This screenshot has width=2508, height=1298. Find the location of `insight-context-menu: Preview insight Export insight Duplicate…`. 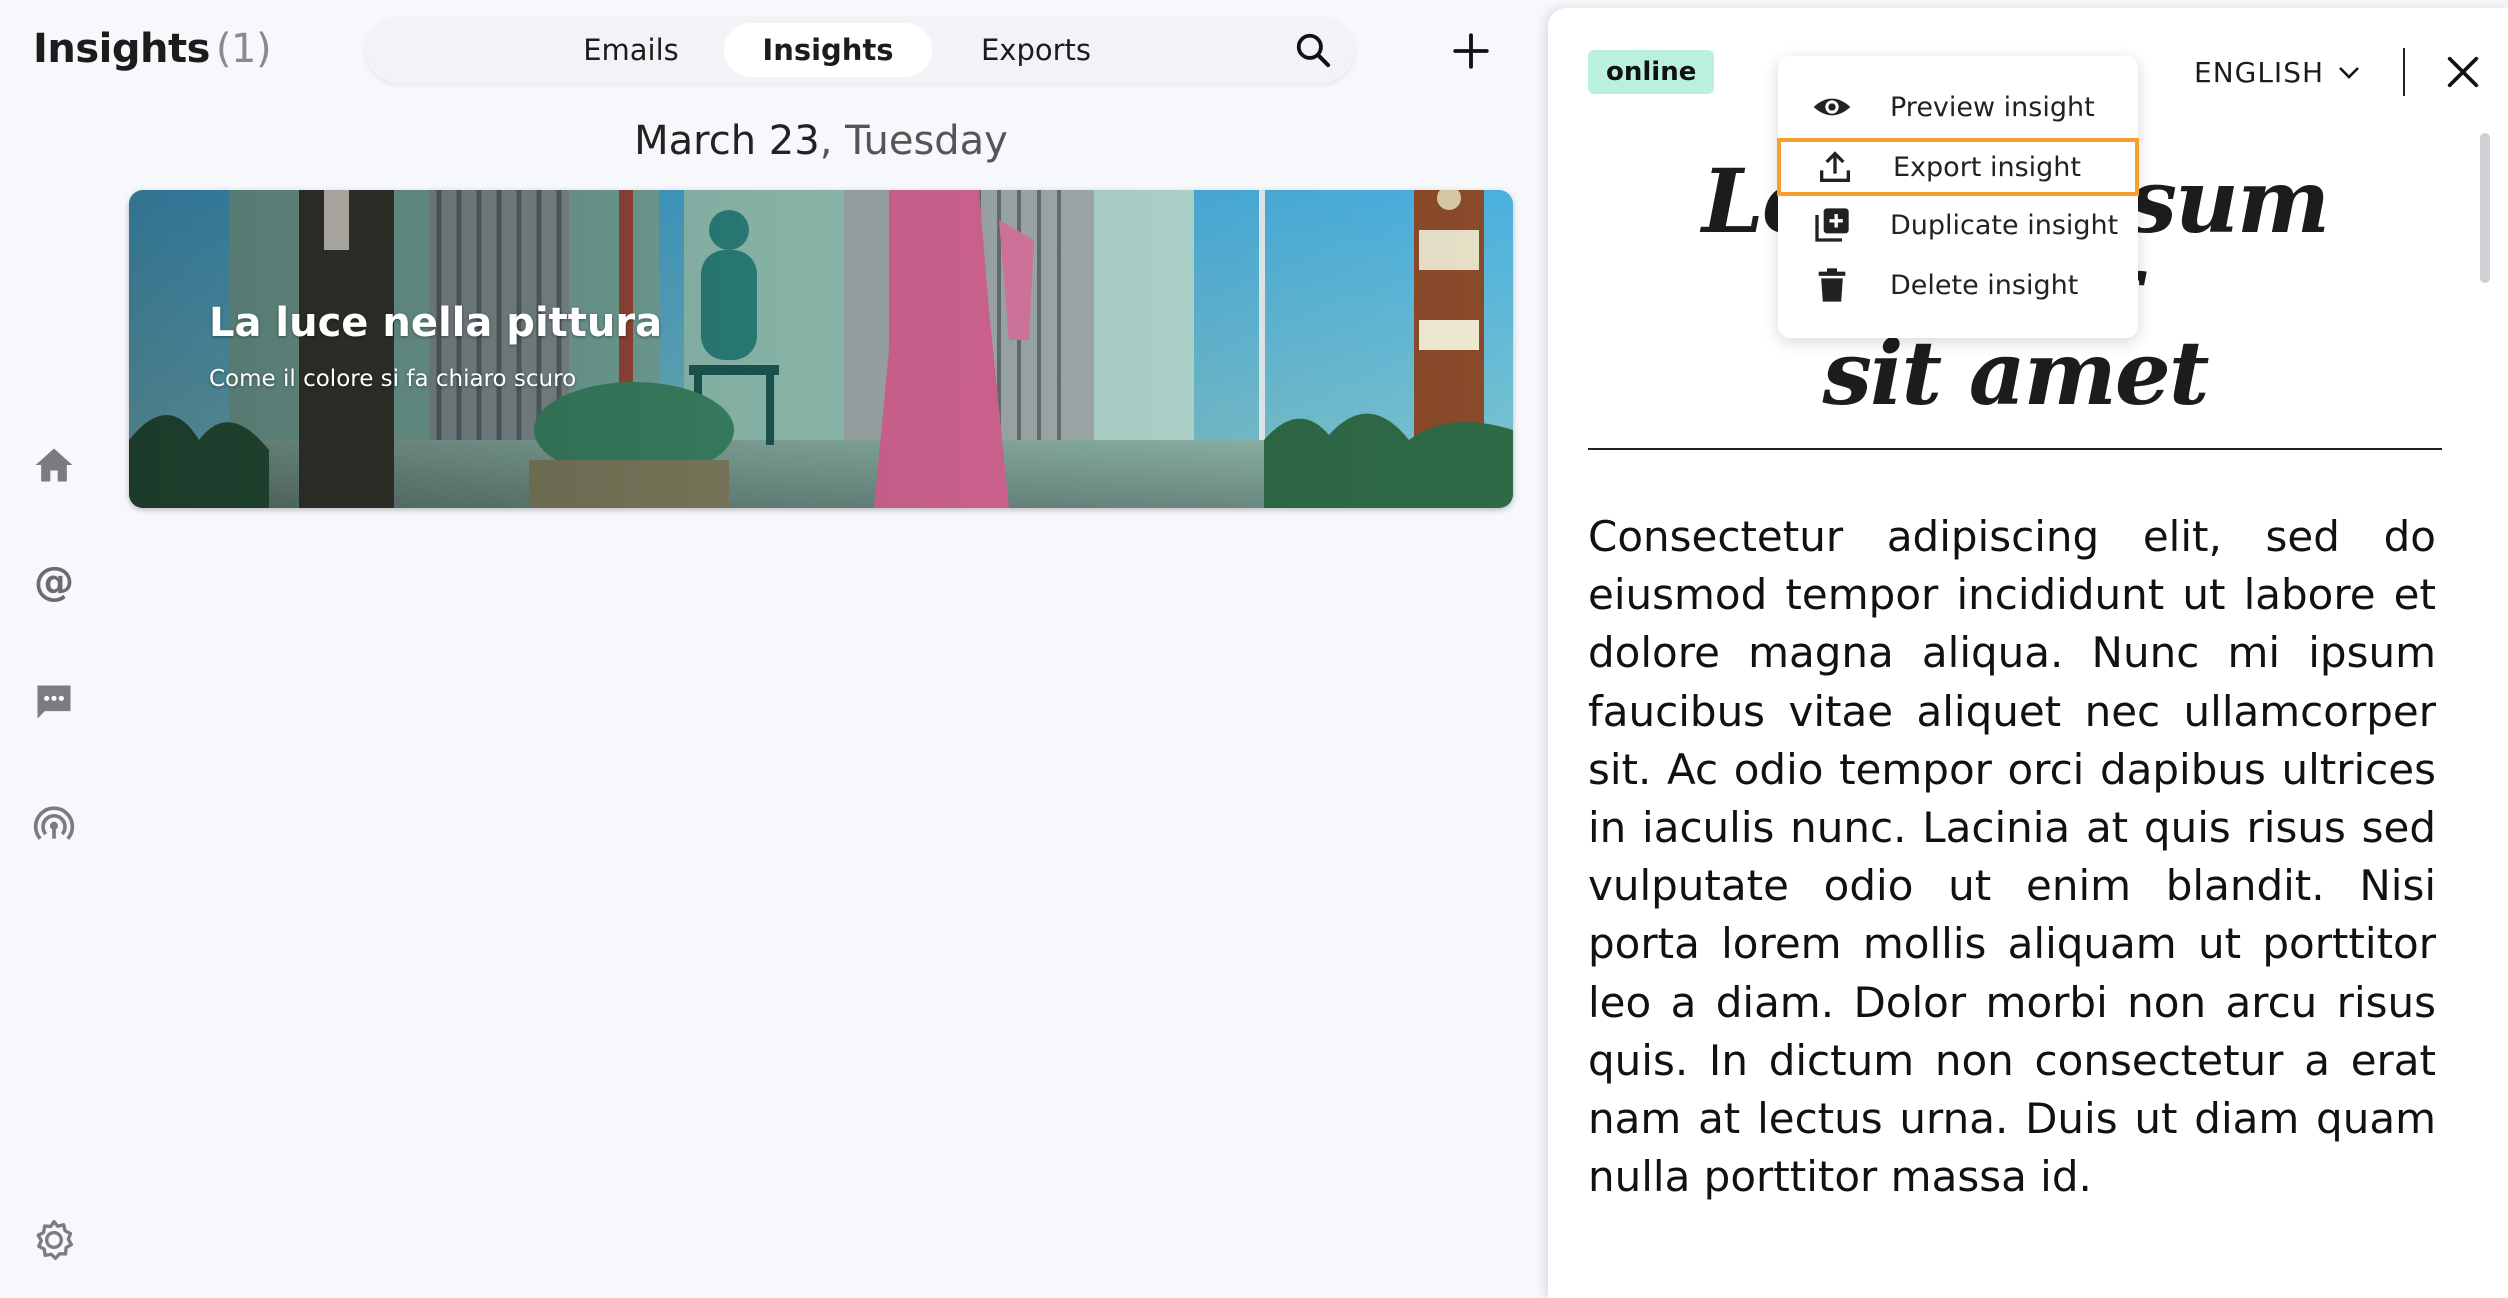

insight-context-menu: Preview insight Export insight Duplicate… is located at coordinates (1958, 197).